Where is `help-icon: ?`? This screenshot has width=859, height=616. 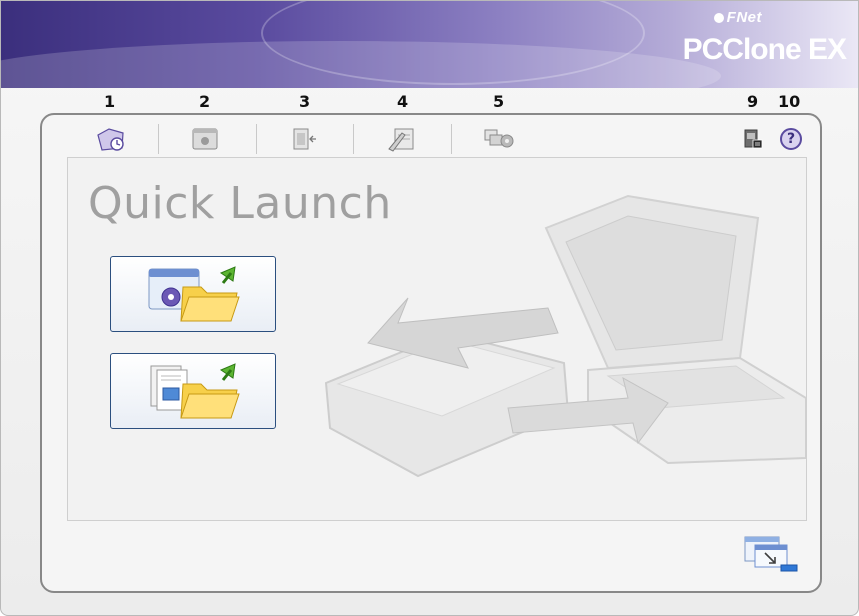 help-icon: ? is located at coordinates (791, 139).